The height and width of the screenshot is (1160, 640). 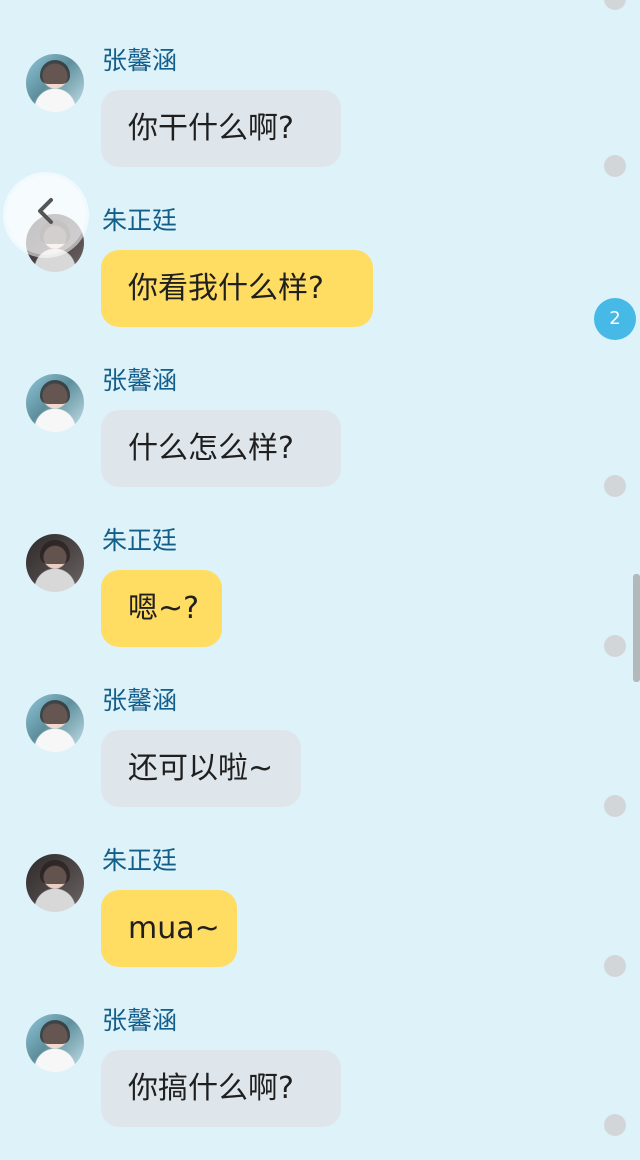 I want to click on unread-count-badge: 2, so click(x=615, y=319).